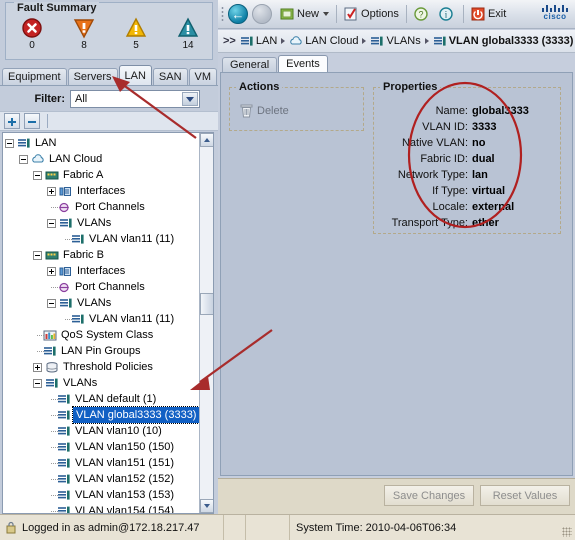 This screenshot has width=575, height=540. Describe the element at coordinates (203, 77) in the screenshot. I see `tab-vm: VM` at that location.